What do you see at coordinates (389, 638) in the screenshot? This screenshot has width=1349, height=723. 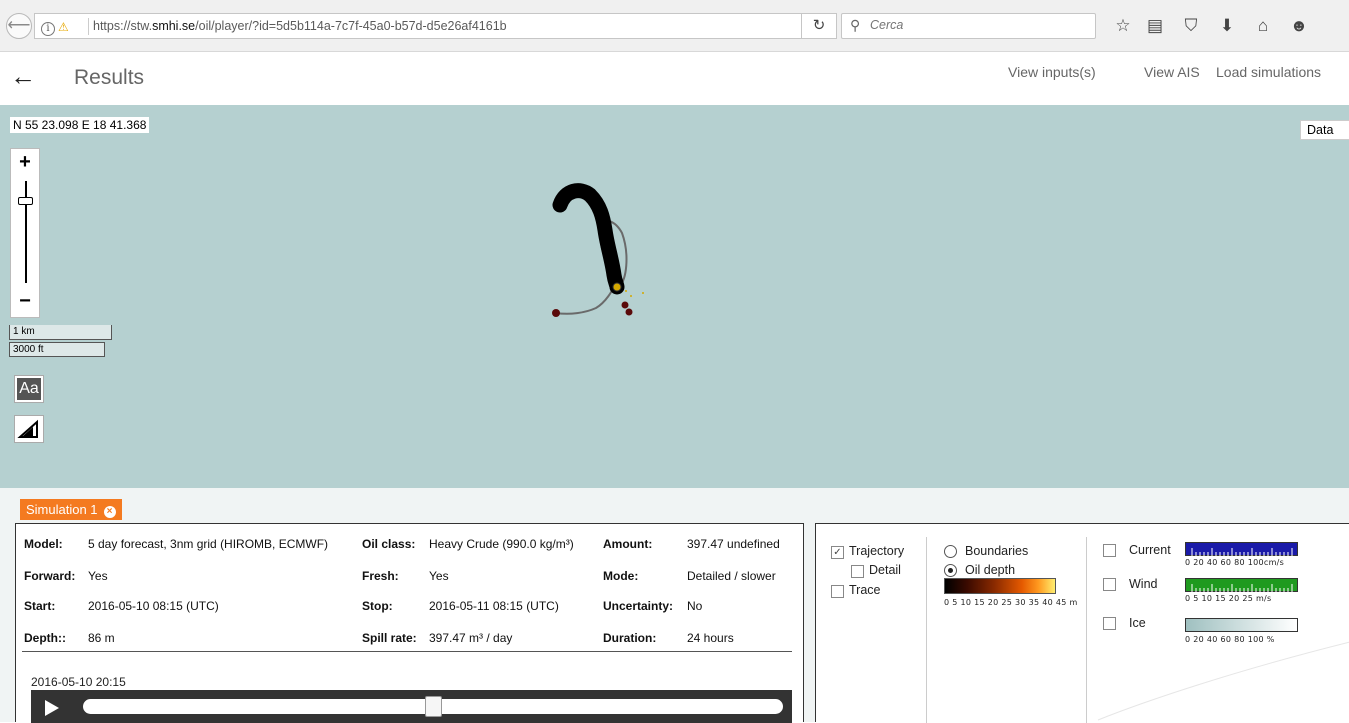 I see `spill-rate-label: Spill rate:` at bounding box center [389, 638].